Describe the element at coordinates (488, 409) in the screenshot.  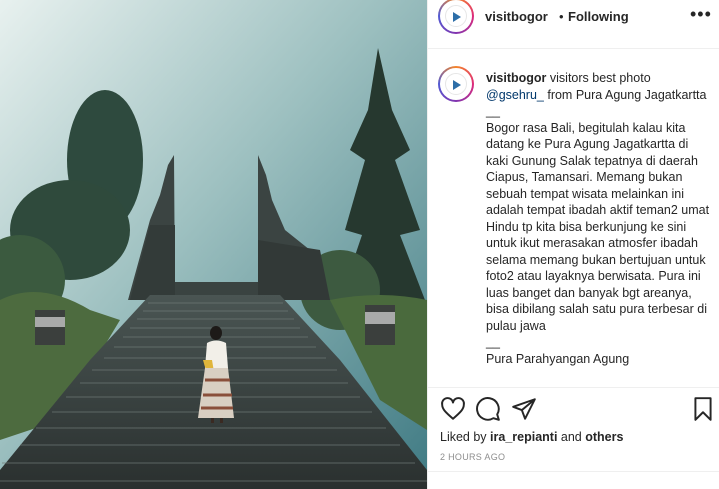
I see `comment-icon` at that location.